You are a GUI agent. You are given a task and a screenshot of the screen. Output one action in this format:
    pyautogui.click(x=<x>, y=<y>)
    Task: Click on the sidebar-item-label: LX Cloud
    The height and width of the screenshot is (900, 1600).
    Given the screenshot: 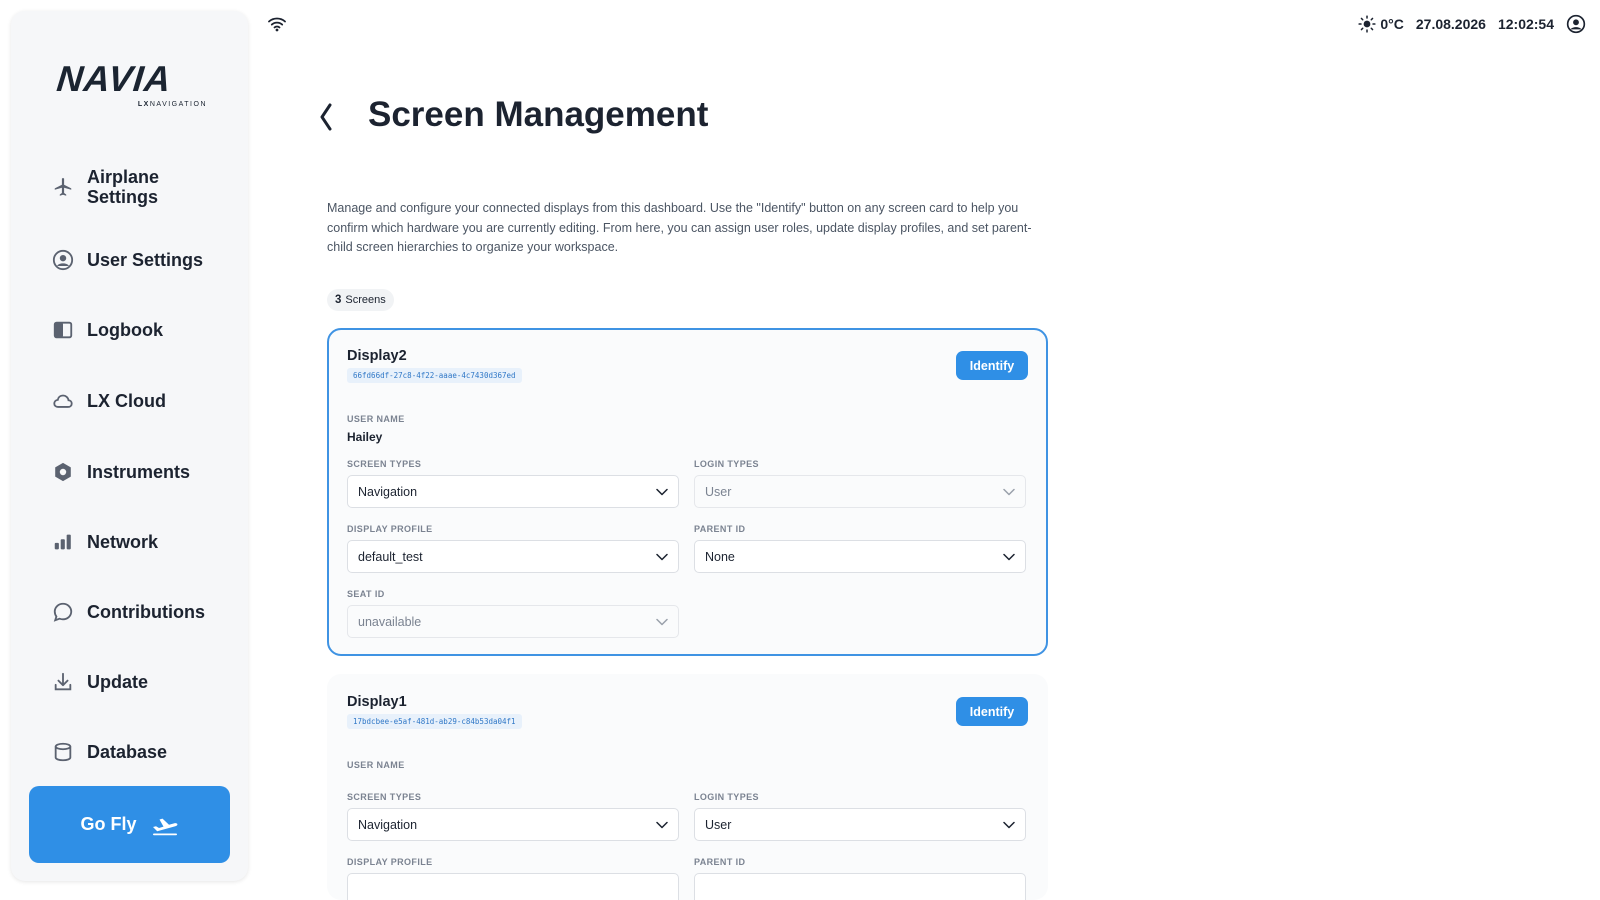 What is the action you would take?
    pyautogui.click(x=126, y=401)
    